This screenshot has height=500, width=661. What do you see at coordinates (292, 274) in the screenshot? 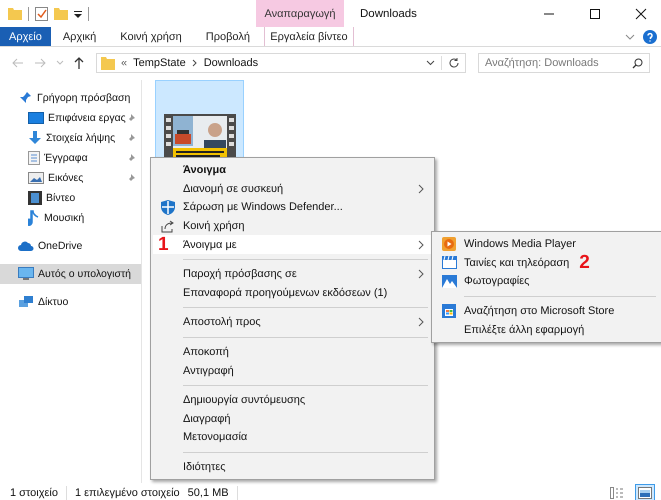
I see `menu-item: Παροχή πρόσβασης σε` at bounding box center [292, 274].